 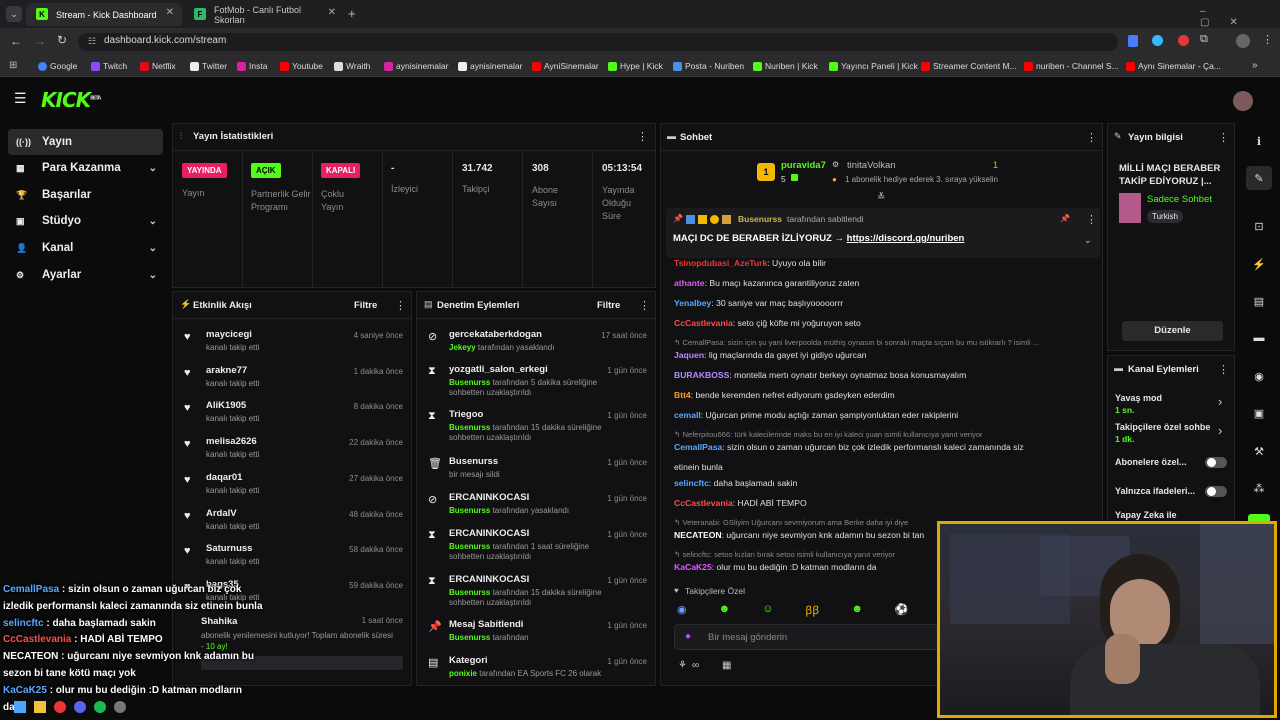 I want to click on chrome-icon, so click(x=60, y=707).